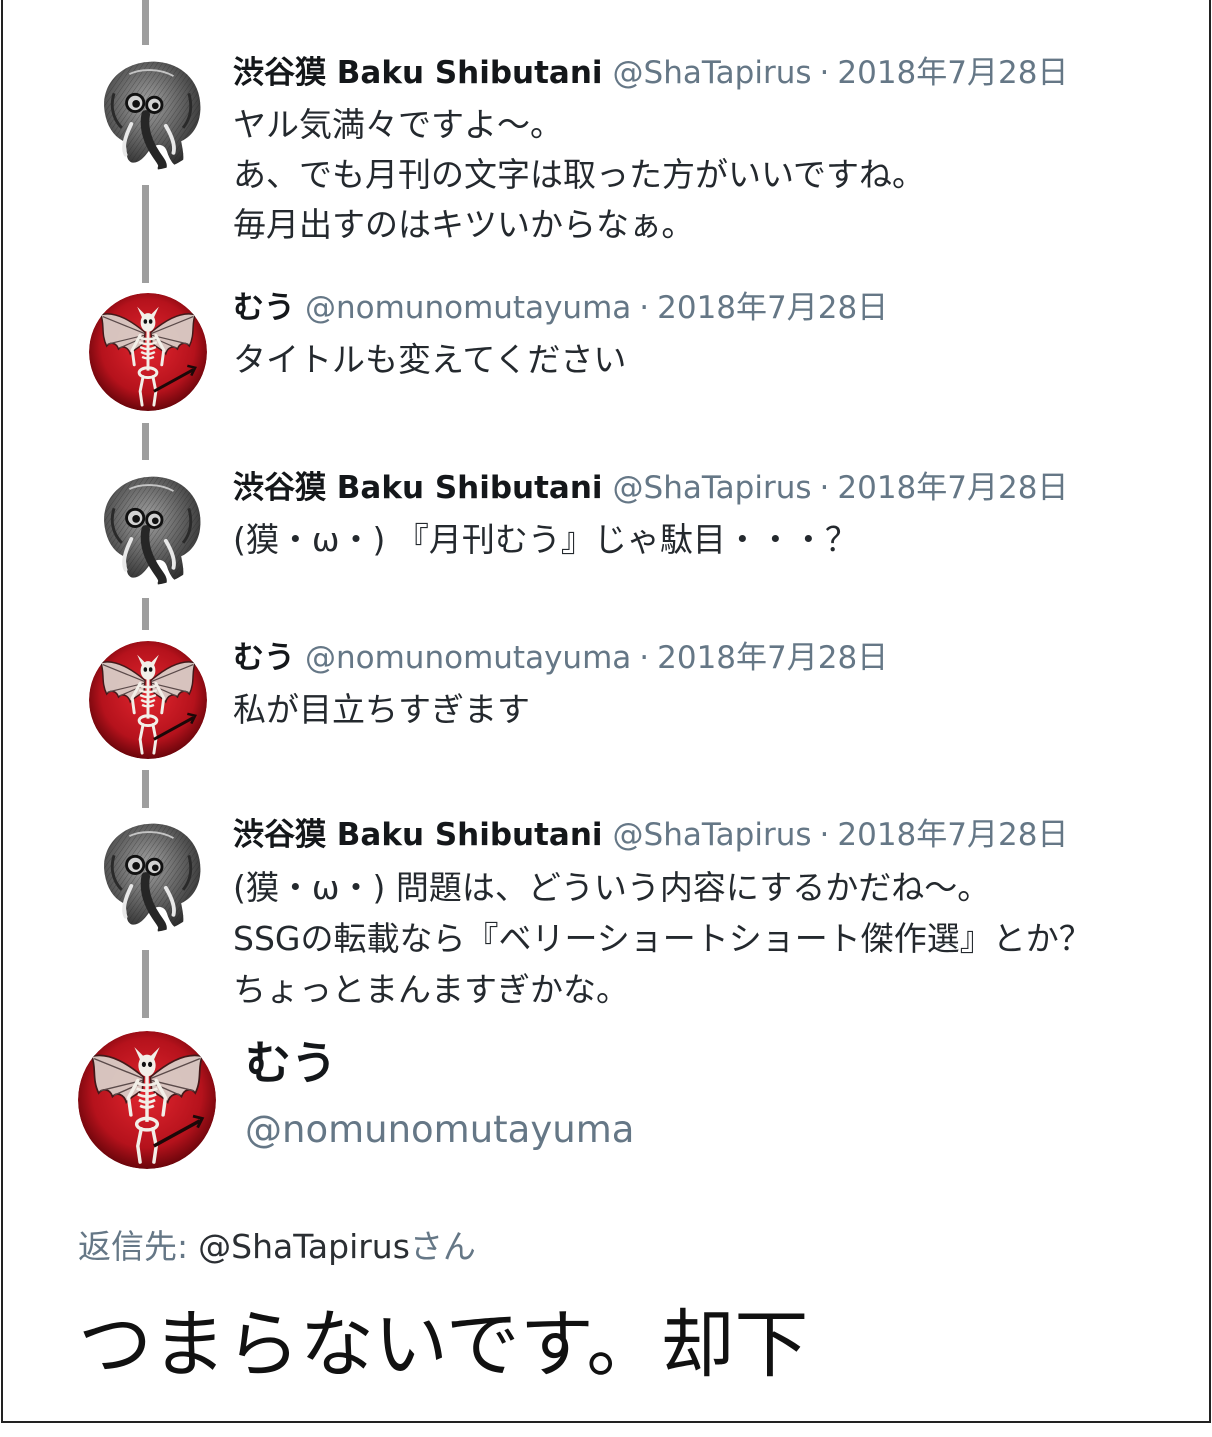 The width and height of the screenshot is (1212, 1437). I want to click on reply-to-handle-link: @ShaTapirus, so click(304, 1246).